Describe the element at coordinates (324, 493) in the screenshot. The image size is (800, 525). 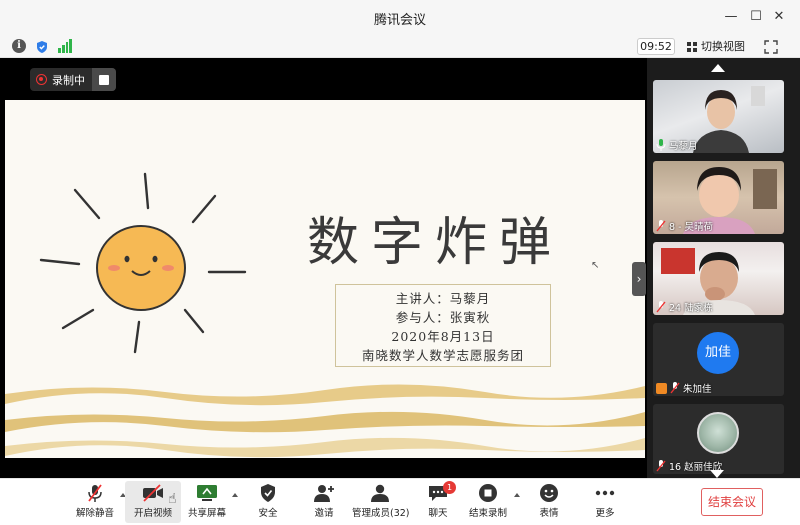
I see `add-user-icon` at that location.